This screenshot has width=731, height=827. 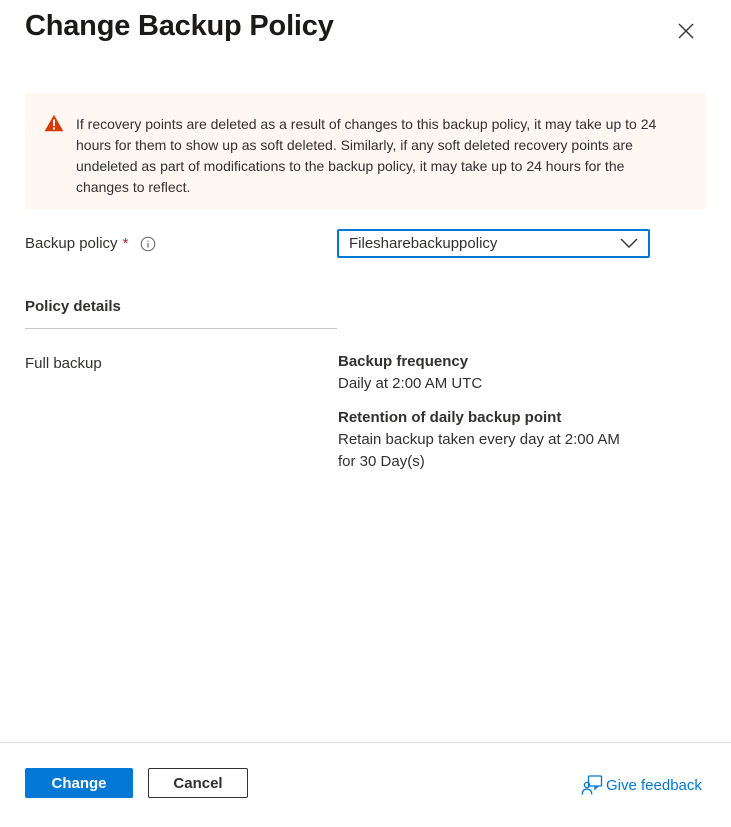 What do you see at coordinates (410, 383) in the screenshot?
I see `backup-frequency-value: Daily at 2:00 AM UTC` at bounding box center [410, 383].